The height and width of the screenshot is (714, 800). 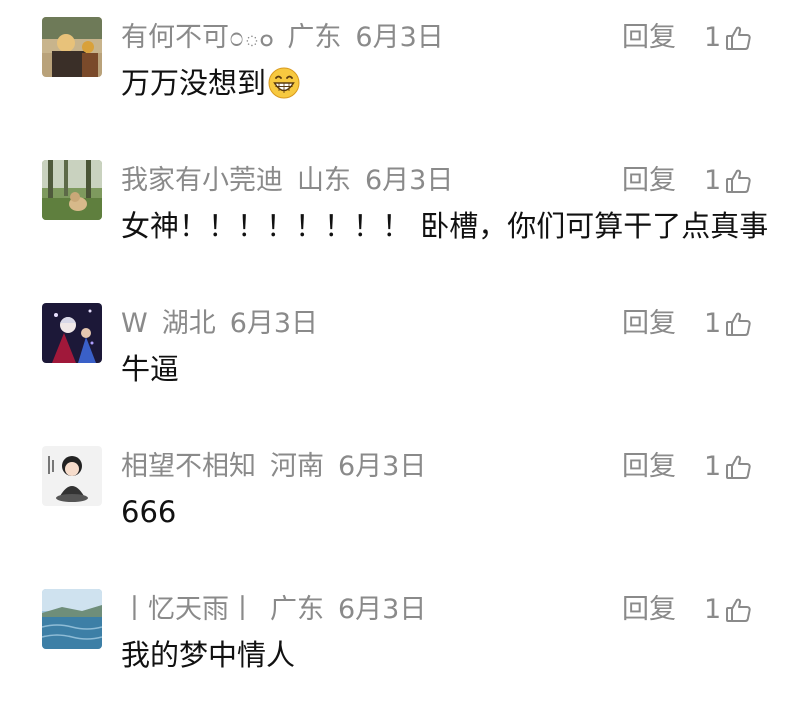 I want to click on comment-text: 我的梦中情人, so click(x=208, y=655).